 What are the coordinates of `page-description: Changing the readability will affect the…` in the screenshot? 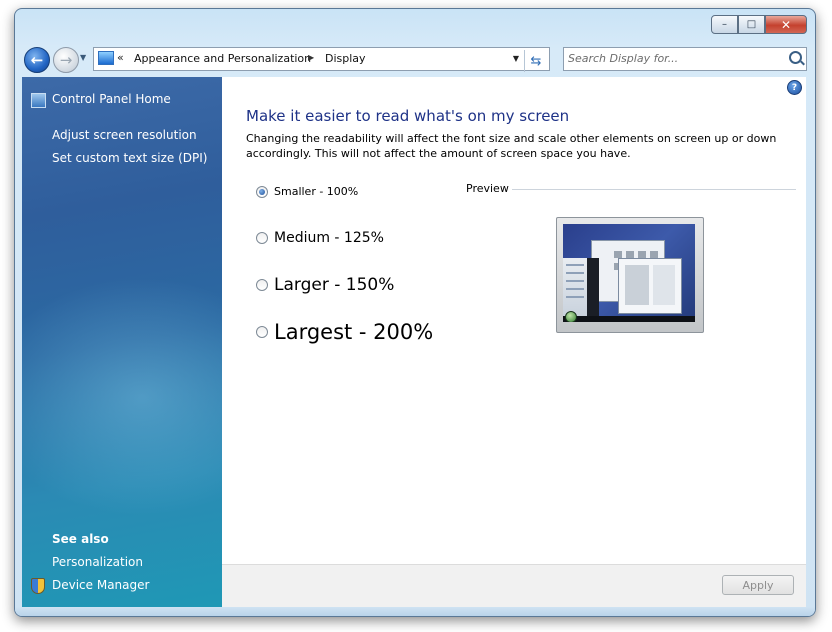 It's located at (511, 146).